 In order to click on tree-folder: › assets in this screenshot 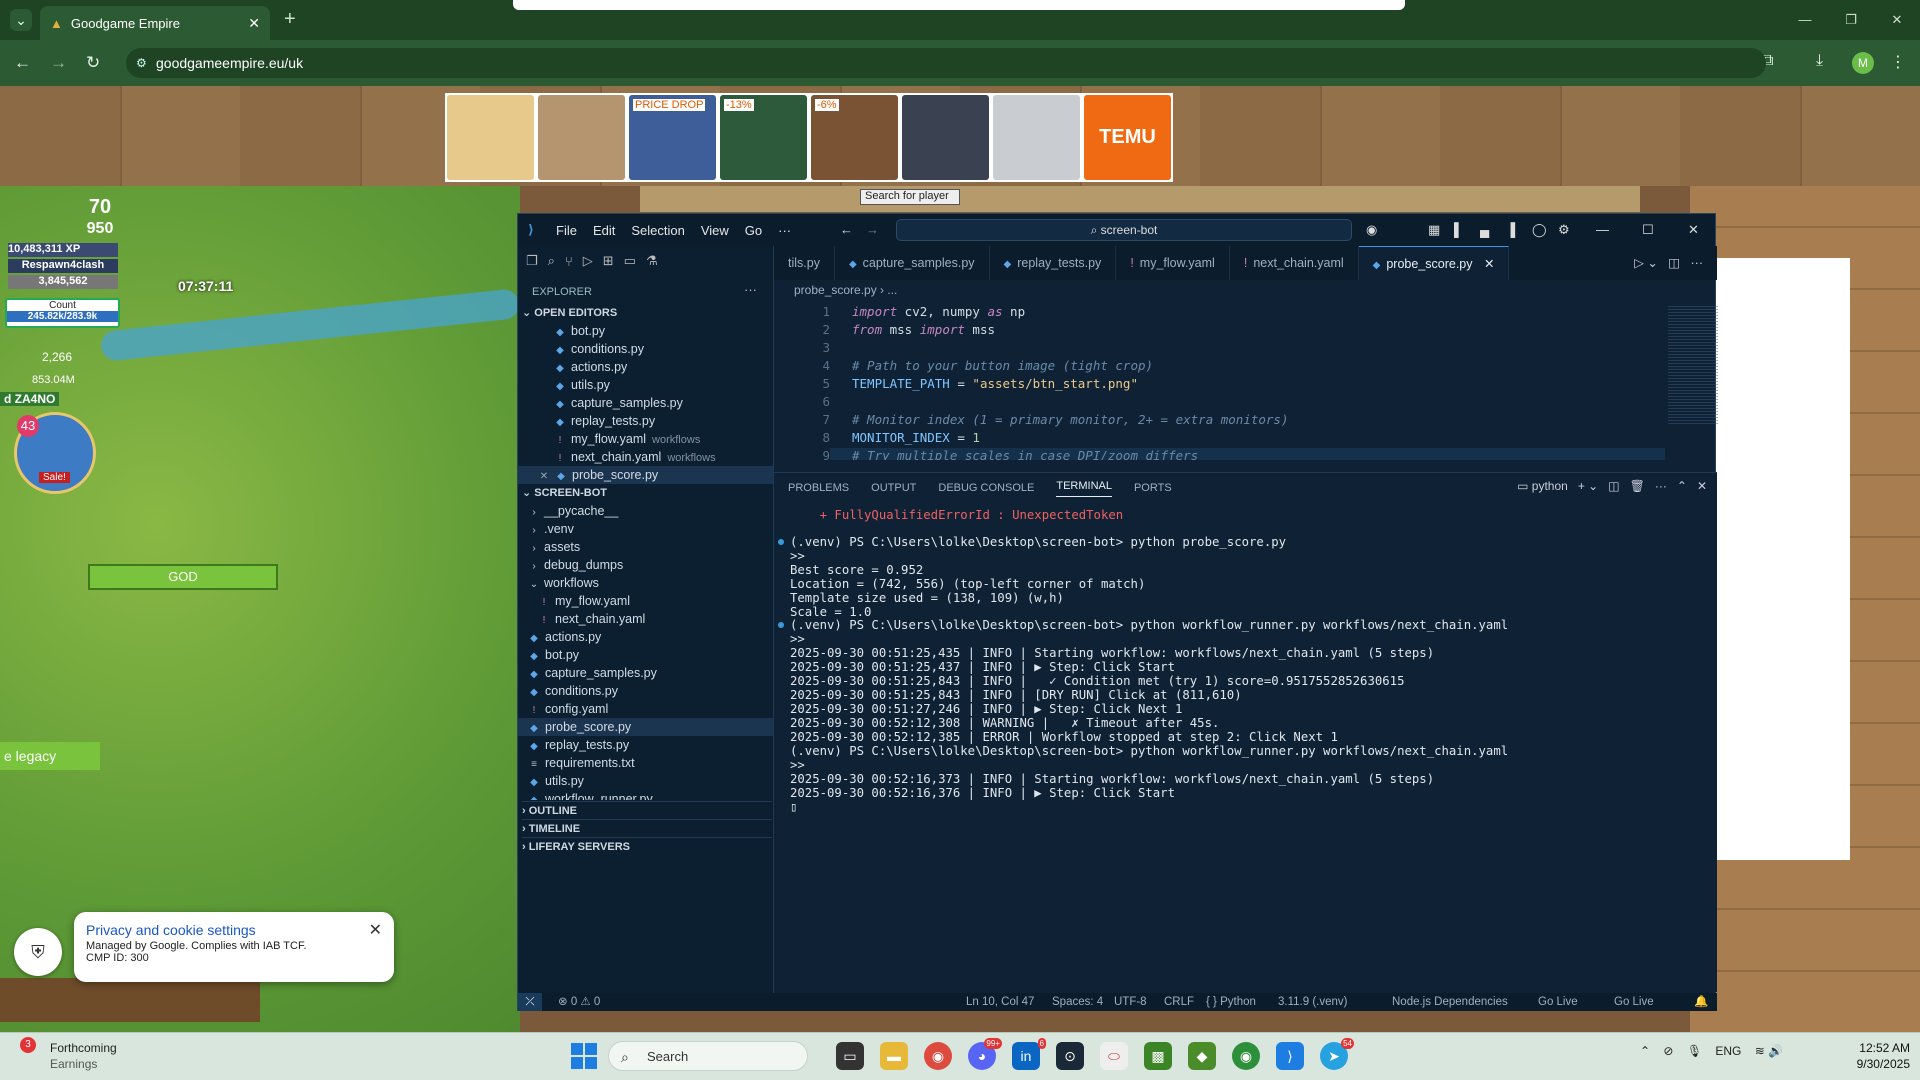, I will do `click(645, 547)`.